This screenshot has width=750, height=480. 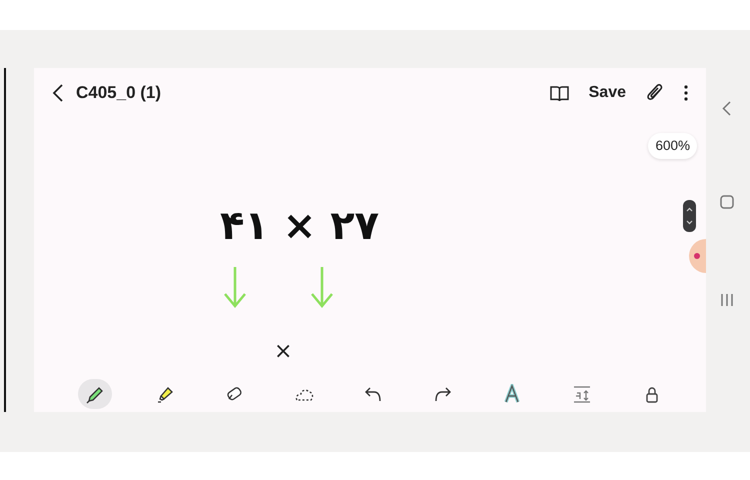 What do you see at coordinates (119, 93) in the screenshot?
I see `note-title: C405_0 (1)` at bounding box center [119, 93].